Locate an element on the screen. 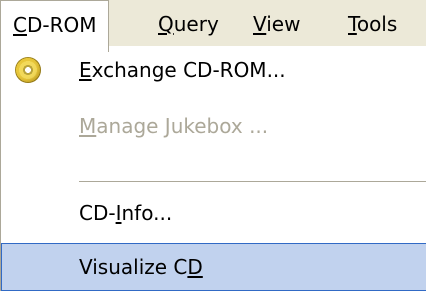  mnemonic: E is located at coordinates (85, 70).